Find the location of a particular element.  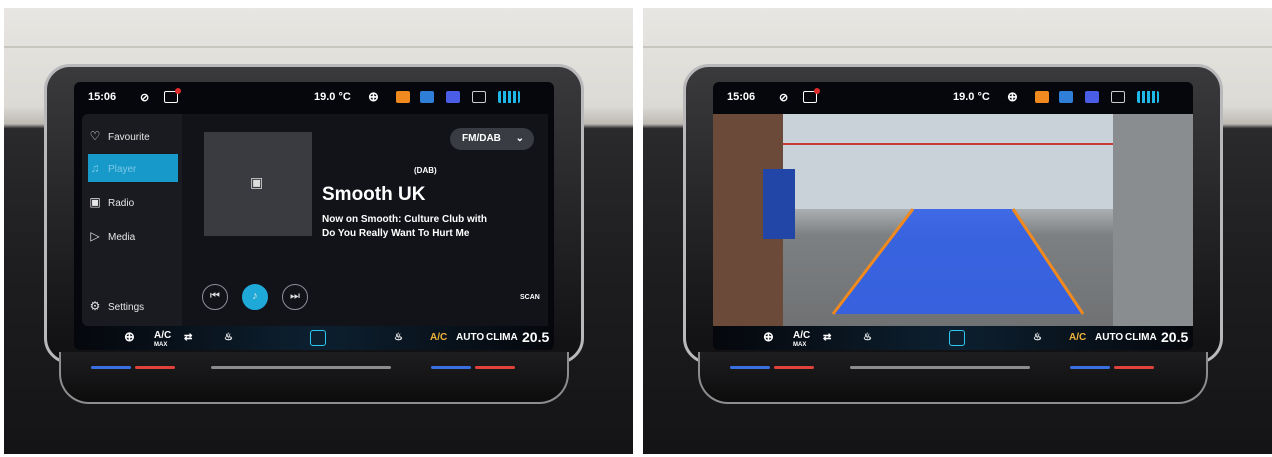

now-playing-line-2: Do You Really Want To Hurt Me is located at coordinates (396, 233).